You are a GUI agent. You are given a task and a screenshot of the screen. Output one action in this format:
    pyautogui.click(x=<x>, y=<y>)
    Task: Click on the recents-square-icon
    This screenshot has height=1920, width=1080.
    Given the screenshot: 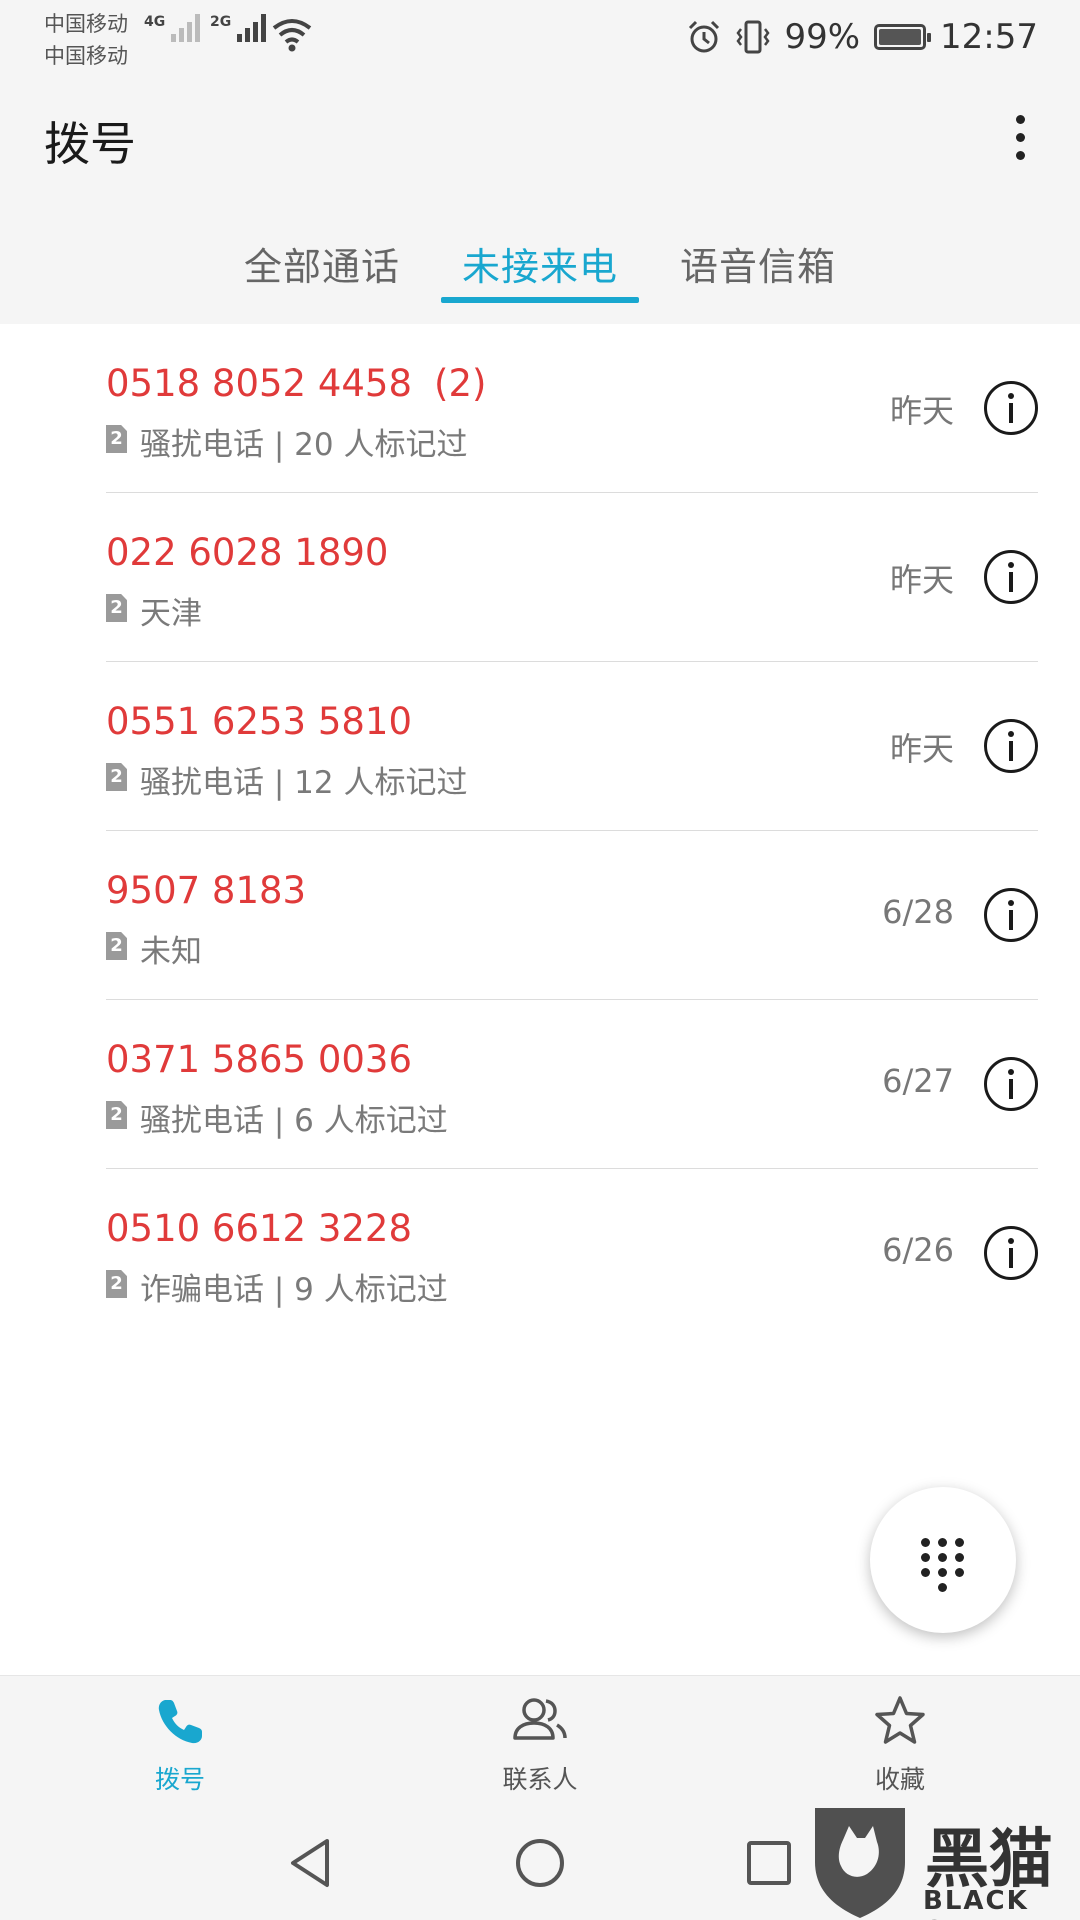 What is the action you would take?
    pyautogui.click(x=769, y=1862)
    